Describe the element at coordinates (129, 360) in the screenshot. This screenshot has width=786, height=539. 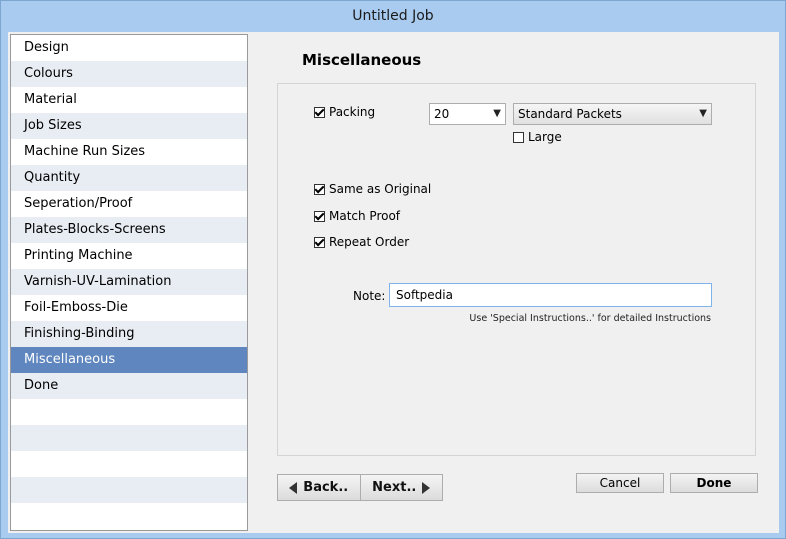
I see `sidebar-item-miscellaneous: Miscellaneous` at that location.